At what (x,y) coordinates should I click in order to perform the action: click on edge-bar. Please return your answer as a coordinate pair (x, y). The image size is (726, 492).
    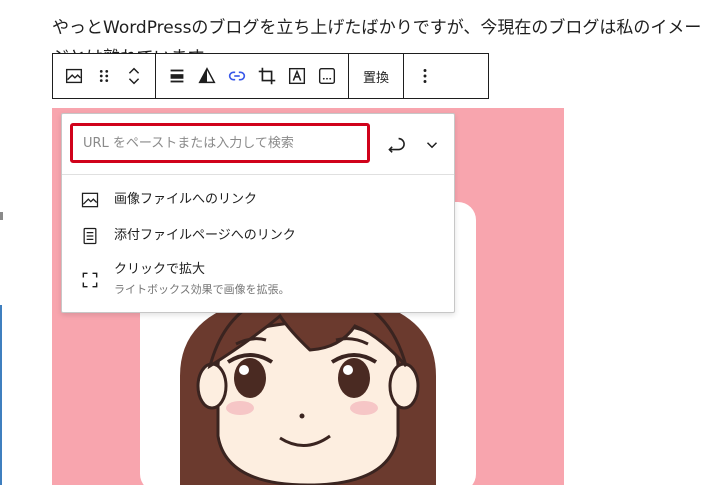
    Looking at the image, I should click on (1, 395).